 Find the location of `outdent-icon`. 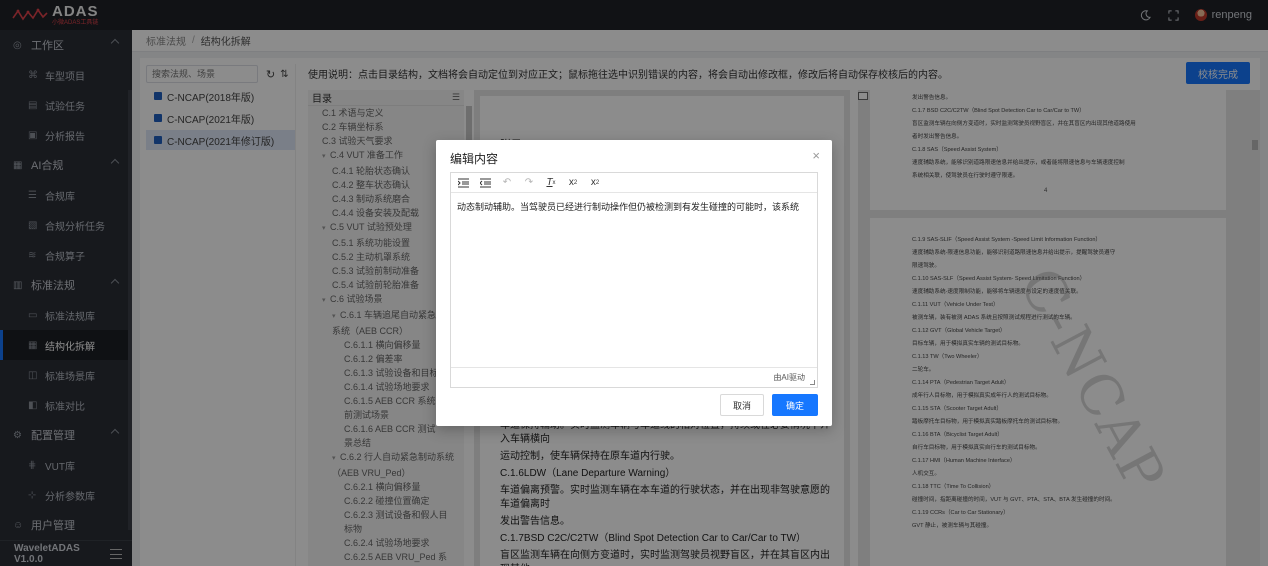

outdent-icon is located at coordinates (485, 183).